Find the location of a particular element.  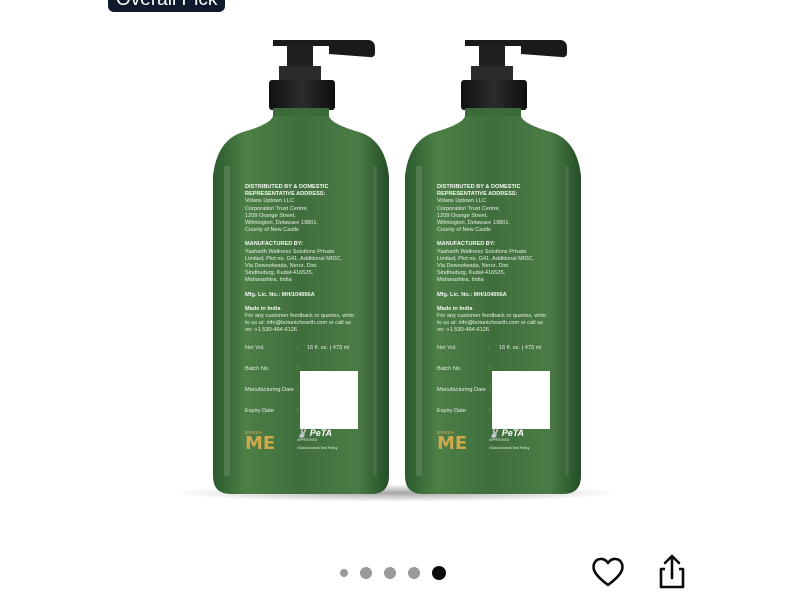

carousel-indicator is located at coordinates (393, 573).